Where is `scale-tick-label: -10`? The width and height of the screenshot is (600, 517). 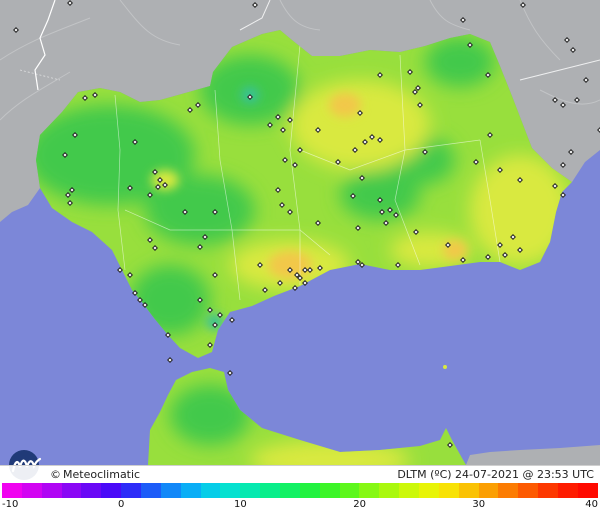
scale-tick-label: -10 is located at coordinates (10, 504).